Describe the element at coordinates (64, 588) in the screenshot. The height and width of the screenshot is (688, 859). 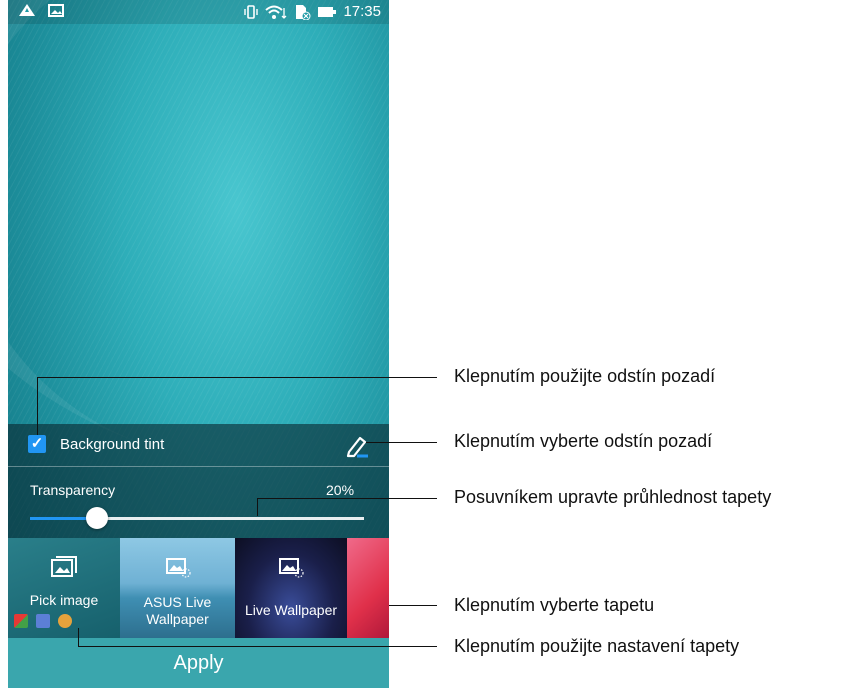
I see `pick-image-tile: Pick image` at that location.